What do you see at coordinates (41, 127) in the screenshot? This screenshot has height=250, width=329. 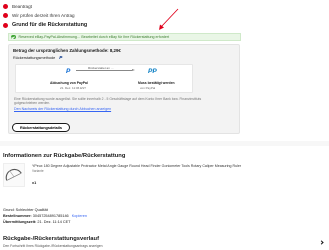 I see `refund-details-button: Rückerstattungsdetails` at bounding box center [41, 127].